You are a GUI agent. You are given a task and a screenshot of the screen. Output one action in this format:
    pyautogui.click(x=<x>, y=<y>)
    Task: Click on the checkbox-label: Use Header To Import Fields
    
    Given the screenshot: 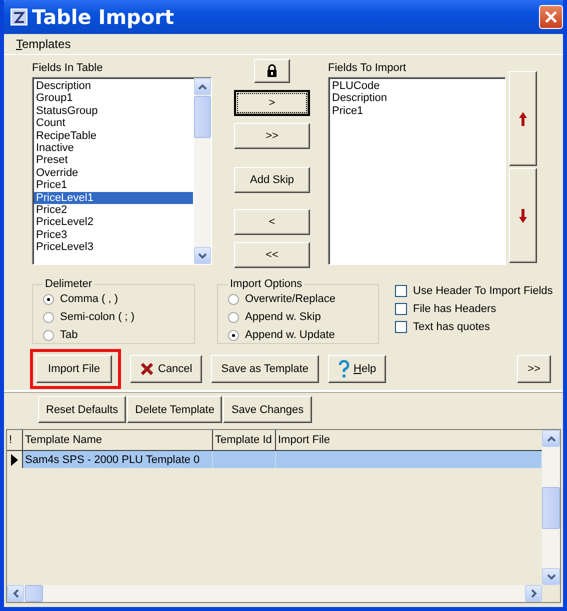 What is the action you would take?
    pyautogui.click(x=483, y=291)
    